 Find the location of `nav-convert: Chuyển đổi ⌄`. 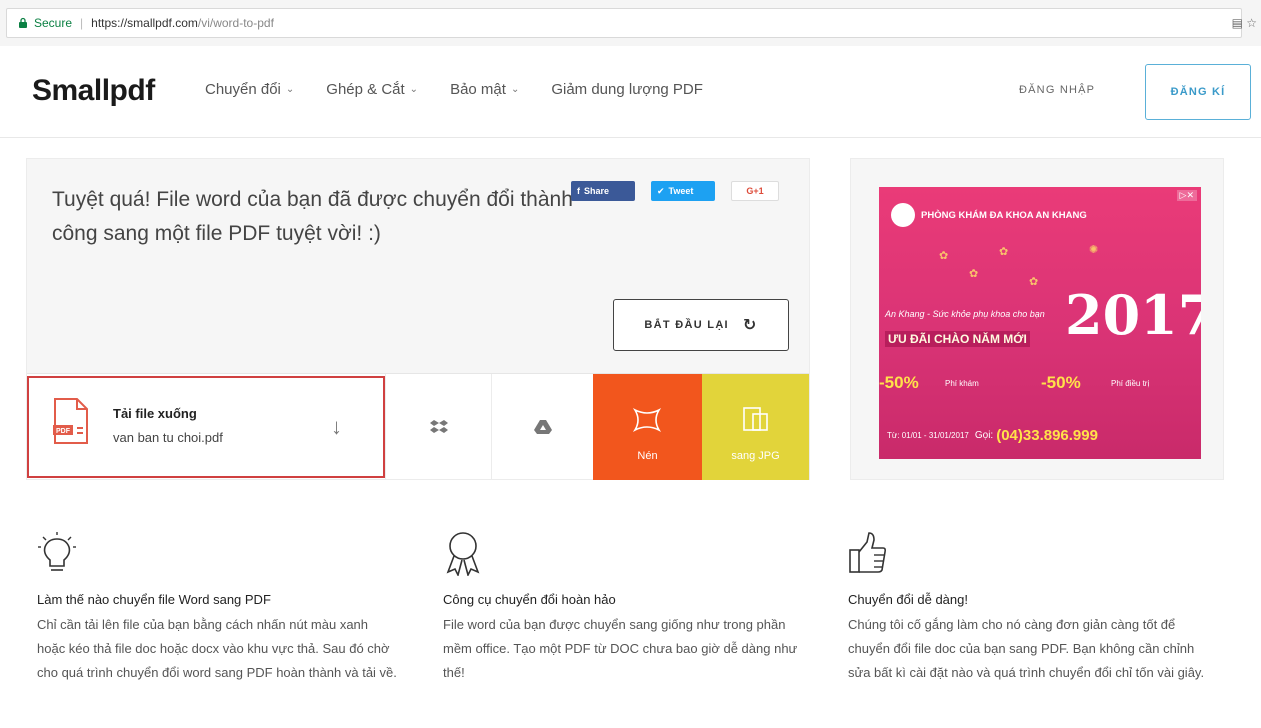

nav-convert: Chuyển đổi ⌄ is located at coordinates (249, 89).